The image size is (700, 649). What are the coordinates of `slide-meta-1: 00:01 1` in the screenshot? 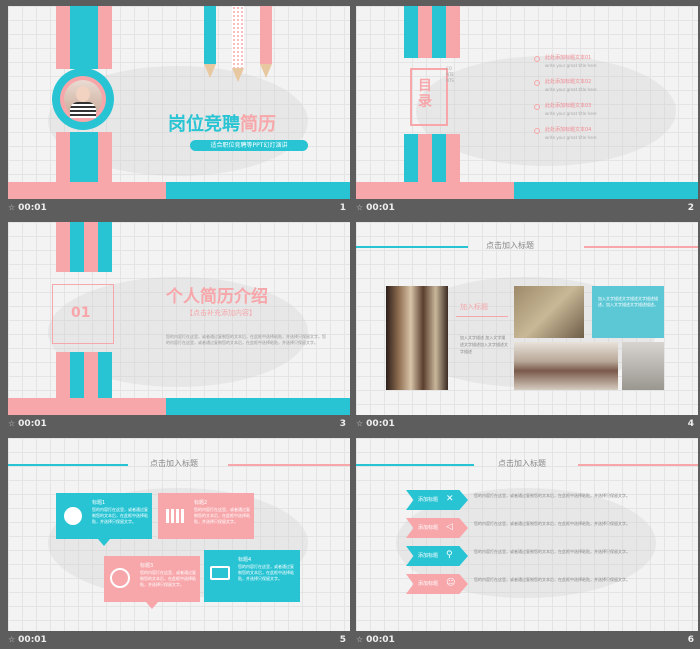 It's located at (179, 209).